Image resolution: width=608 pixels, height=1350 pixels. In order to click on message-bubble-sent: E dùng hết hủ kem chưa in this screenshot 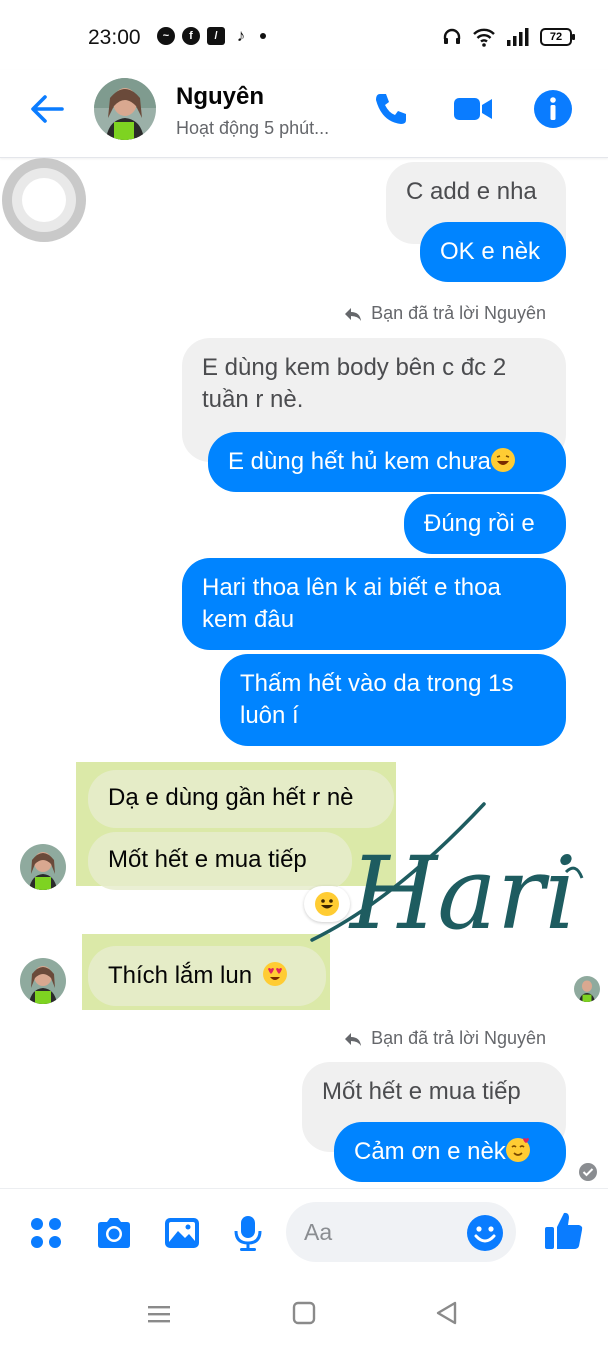, I will do `click(387, 462)`.